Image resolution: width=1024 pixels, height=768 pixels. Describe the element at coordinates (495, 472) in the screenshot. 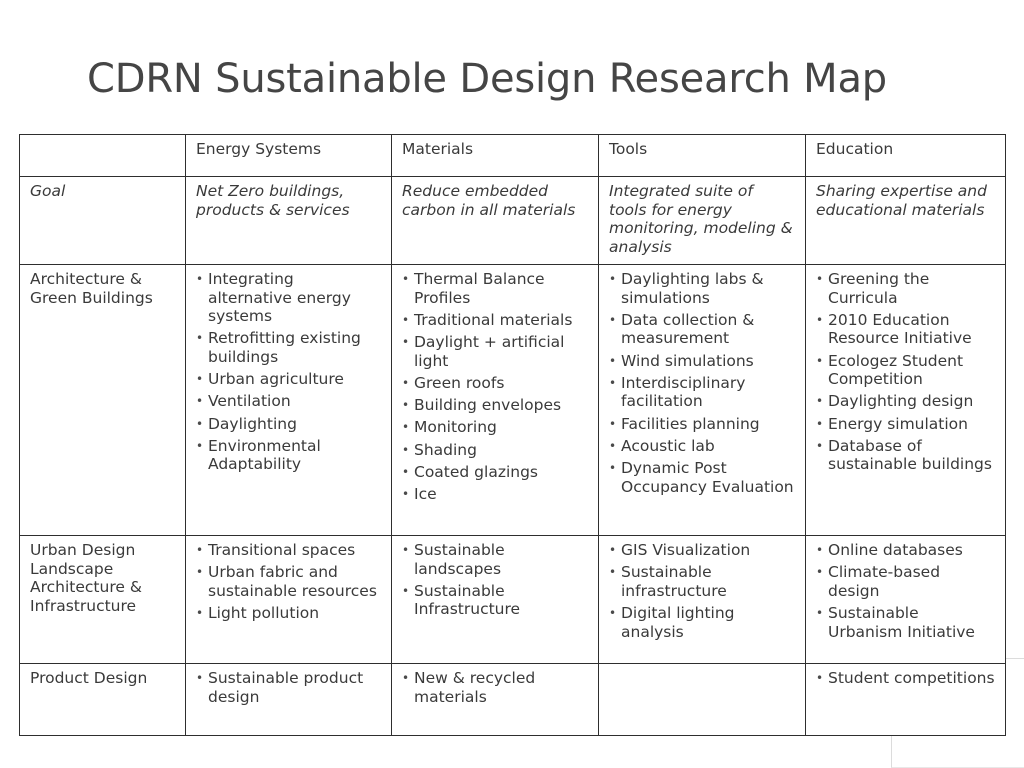

I see `list-item: Coated glazings` at that location.